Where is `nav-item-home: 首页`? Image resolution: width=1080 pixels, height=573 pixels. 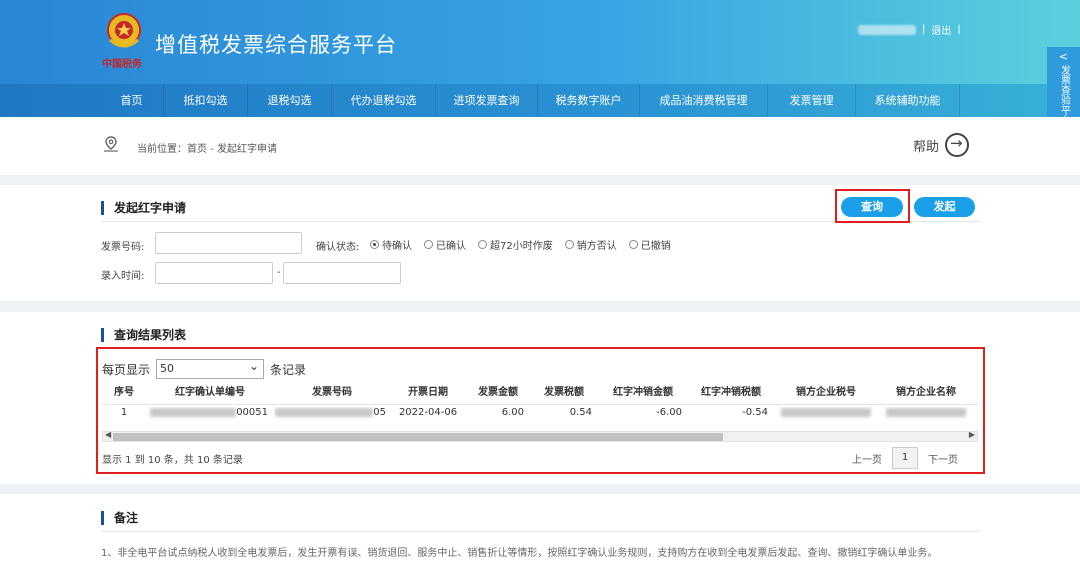
nav-item-home: 首页 is located at coordinates (132, 100).